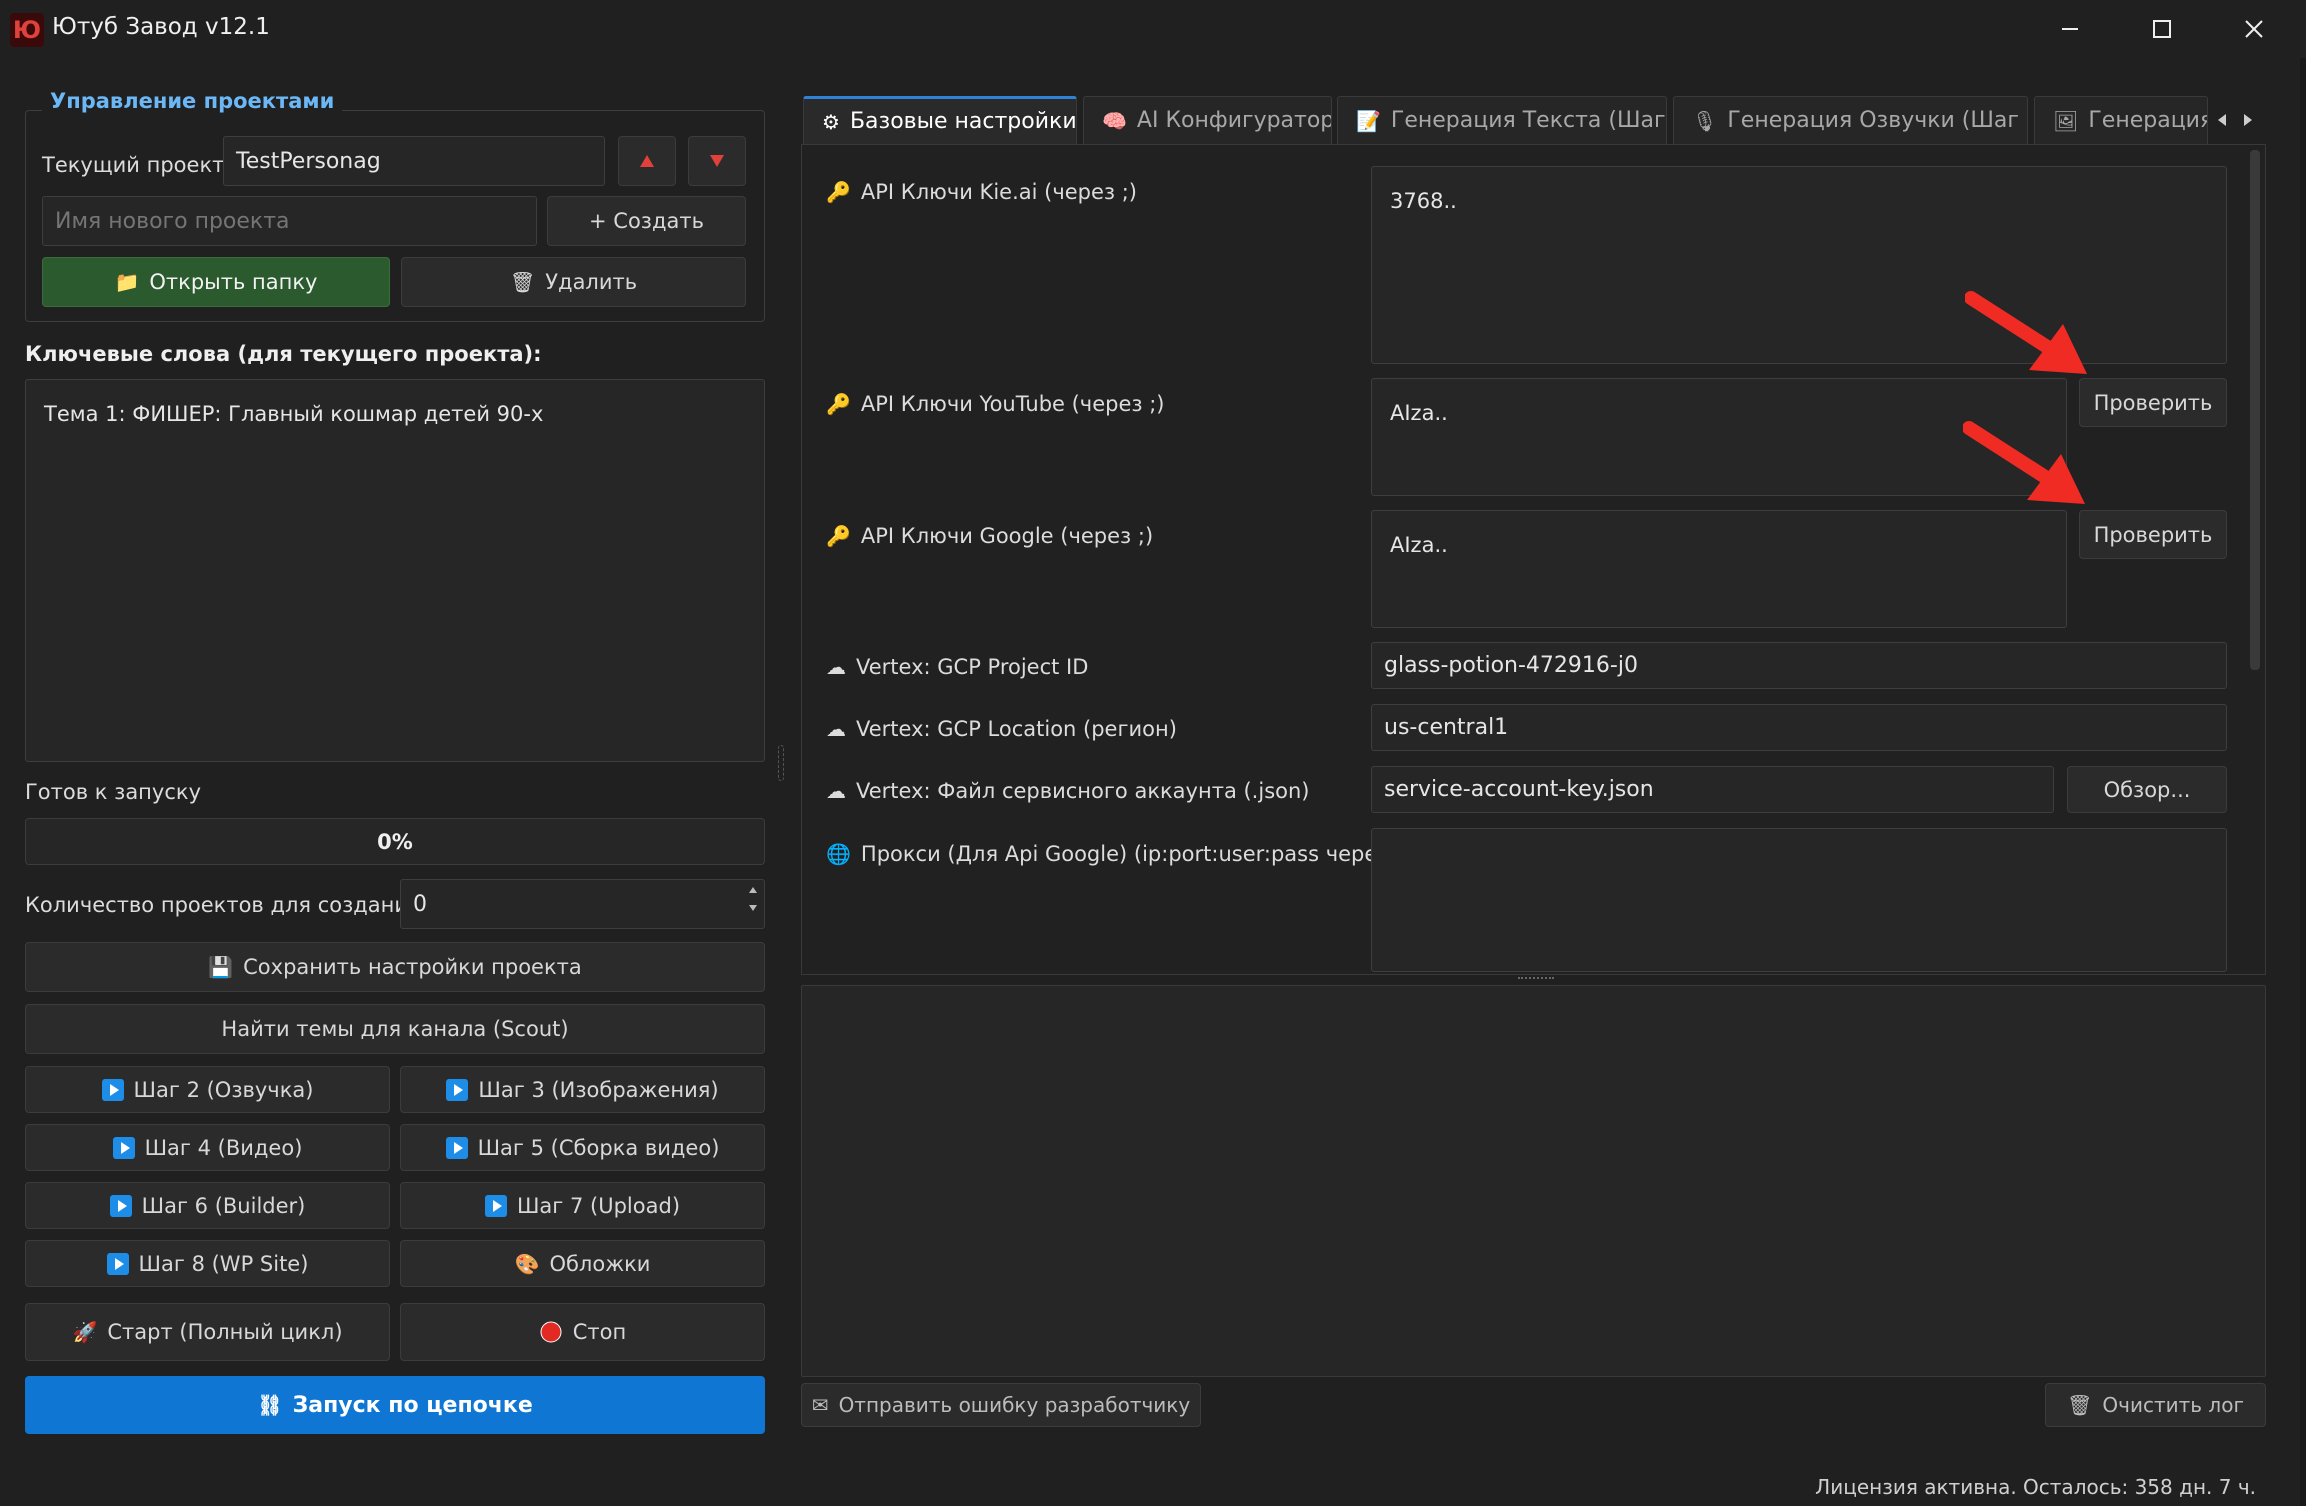 This screenshot has width=2306, height=1506. I want to click on projects-group-title: Управление проектами, so click(192, 101).